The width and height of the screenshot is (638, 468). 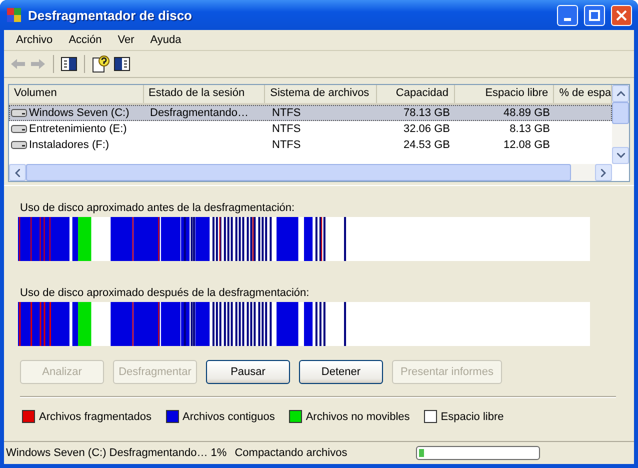 What do you see at coordinates (95, 416) in the screenshot?
I see `legend-label: Archivos fragmentados` at bounding box center [95, 416].